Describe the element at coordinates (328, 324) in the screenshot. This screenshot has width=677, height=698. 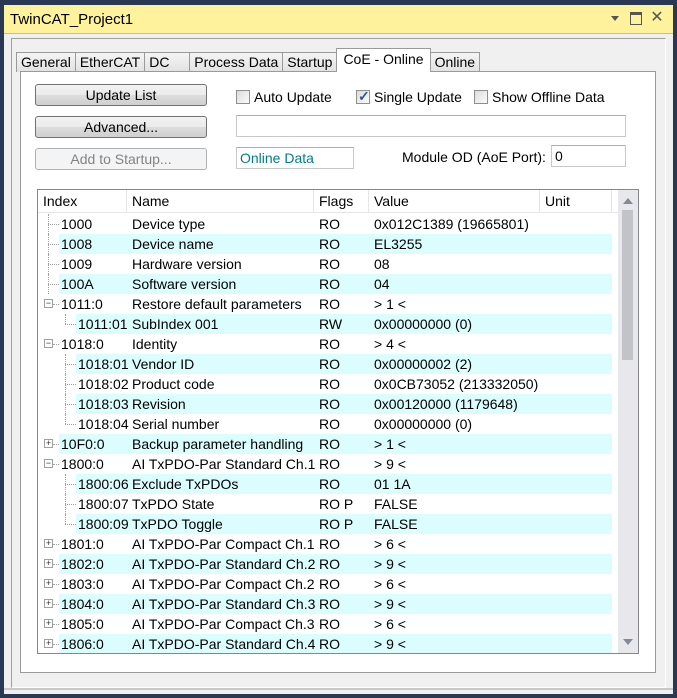
I see `table-row: 1011:01 SubIndex 001 RW 0x00000000 (0)` at that location.